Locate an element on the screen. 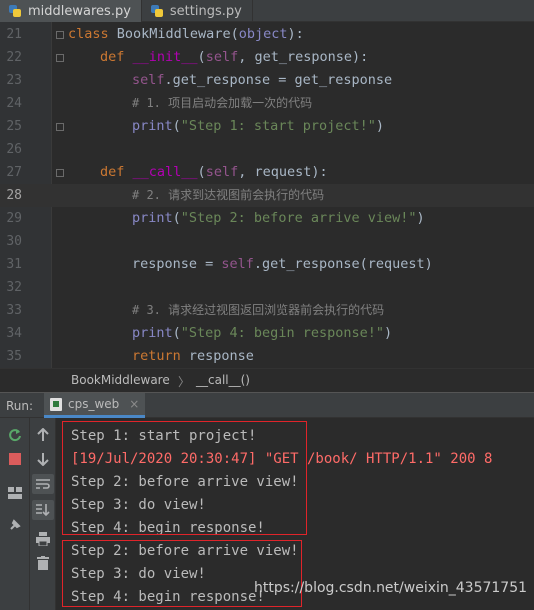  rerun-icon is located at coordinates (15, 435).